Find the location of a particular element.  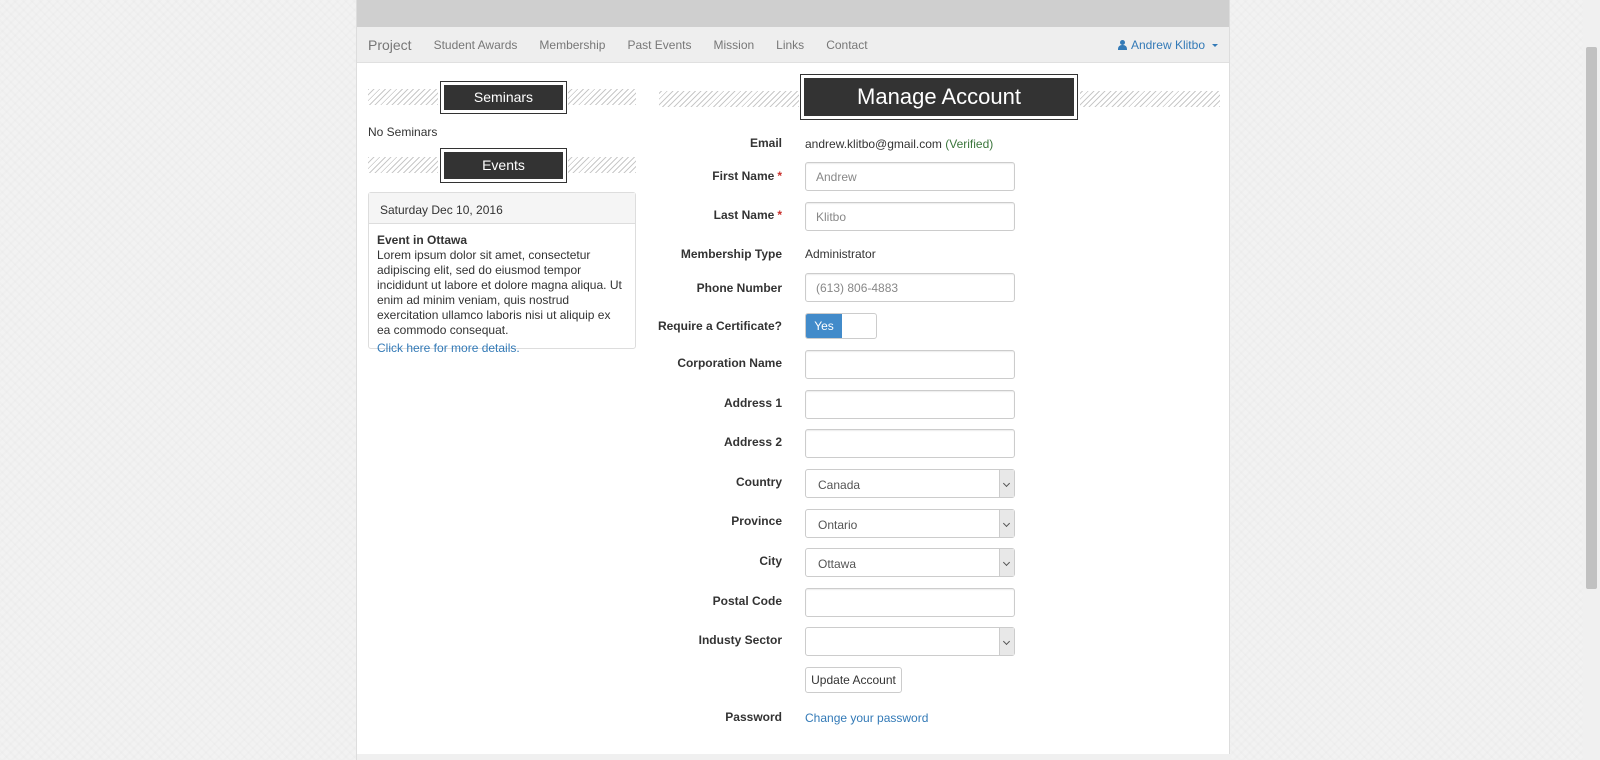

update-account-button: Update Account is located at coordinates (853, 680).